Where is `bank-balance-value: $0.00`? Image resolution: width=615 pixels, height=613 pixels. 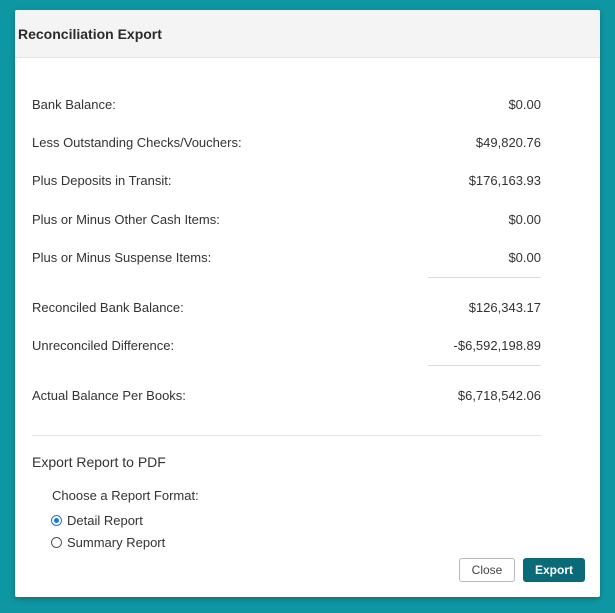 bank-balance-value: $0.00 is located at coordinates (524, 104).